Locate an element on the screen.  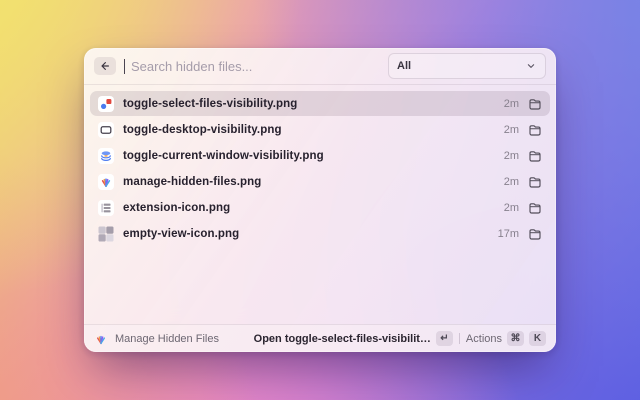
hidden-files-burst-icon is located at coordinates (106, 181).